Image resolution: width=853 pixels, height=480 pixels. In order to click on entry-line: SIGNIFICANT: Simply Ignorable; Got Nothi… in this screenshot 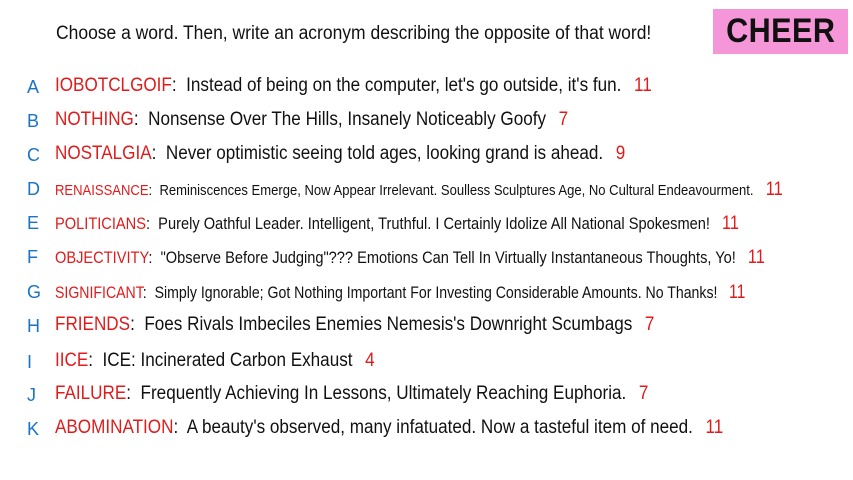, I will do `click(400, 292)`.